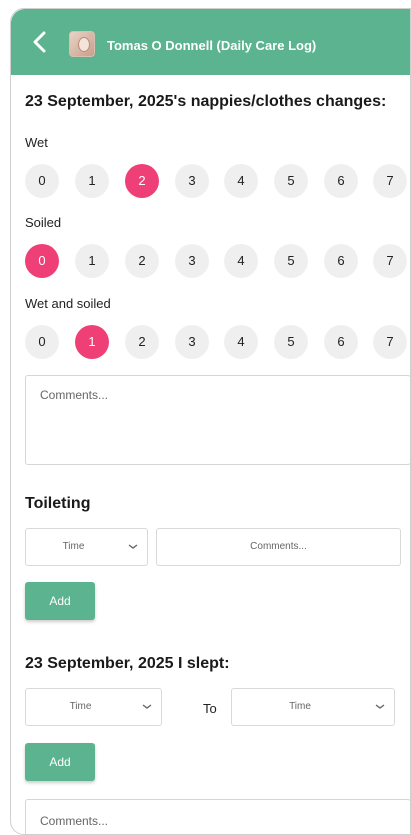 This screenshot has width=411, height=835. I want to click on wet-option-7: 7, so click(390, 181).